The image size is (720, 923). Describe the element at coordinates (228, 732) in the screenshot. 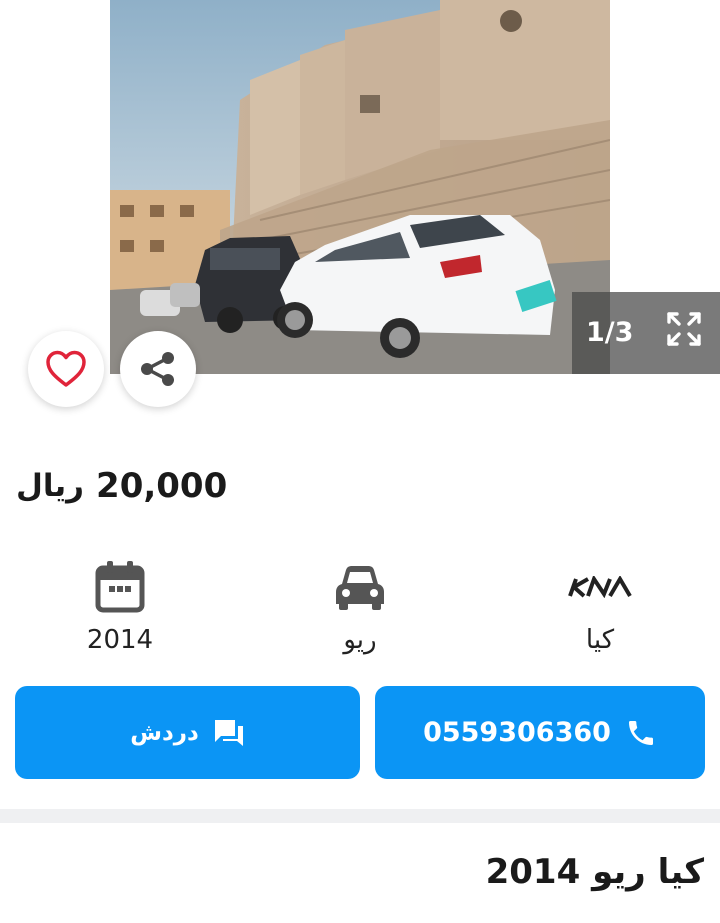

I see `chat-icon` at that location.